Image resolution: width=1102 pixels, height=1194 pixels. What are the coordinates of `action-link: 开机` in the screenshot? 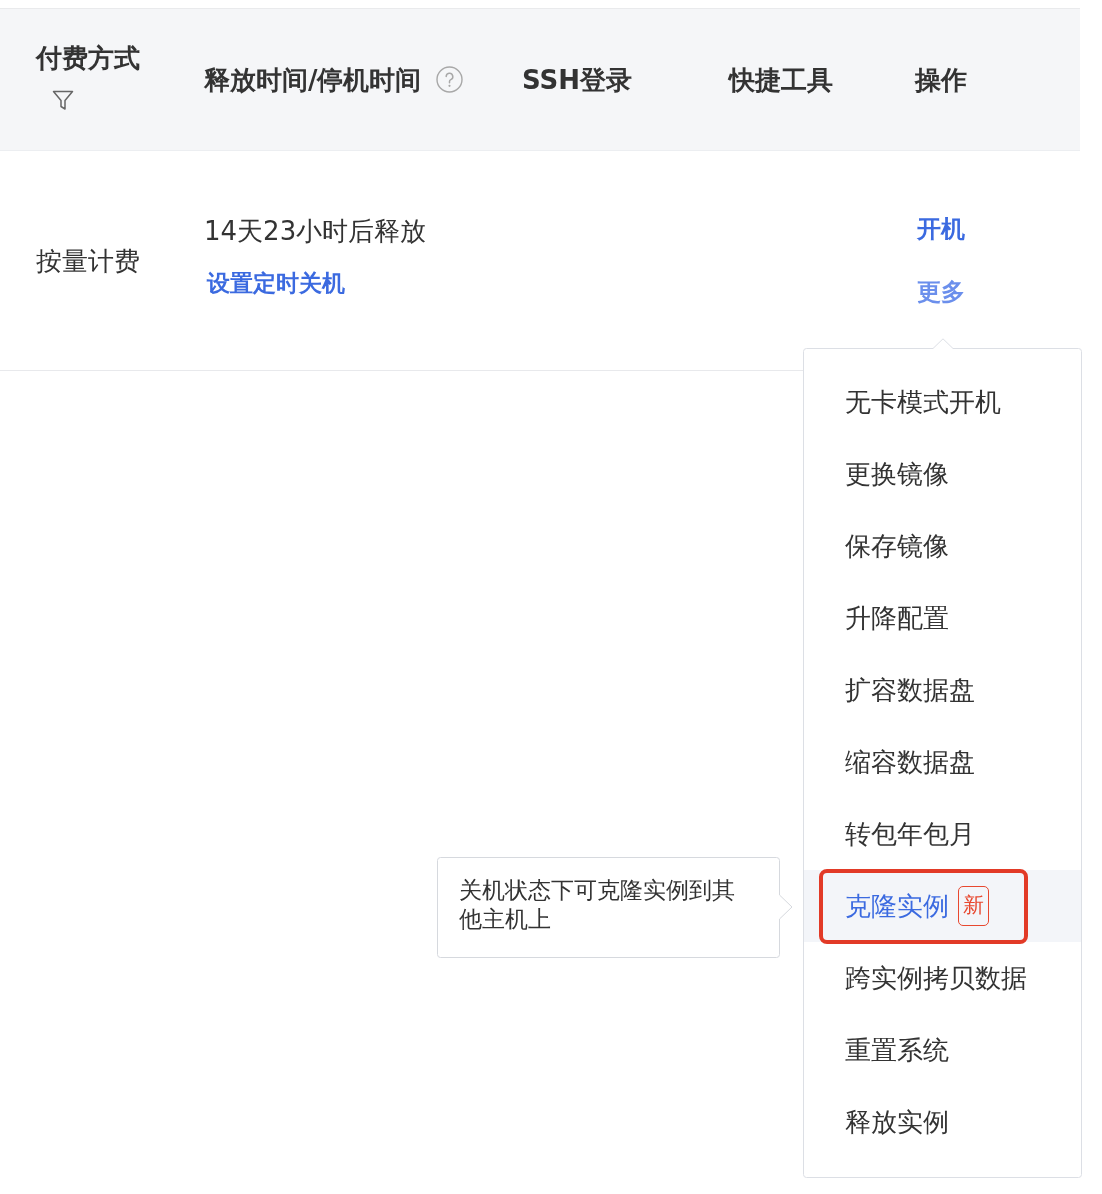 It's located at (941, 229).